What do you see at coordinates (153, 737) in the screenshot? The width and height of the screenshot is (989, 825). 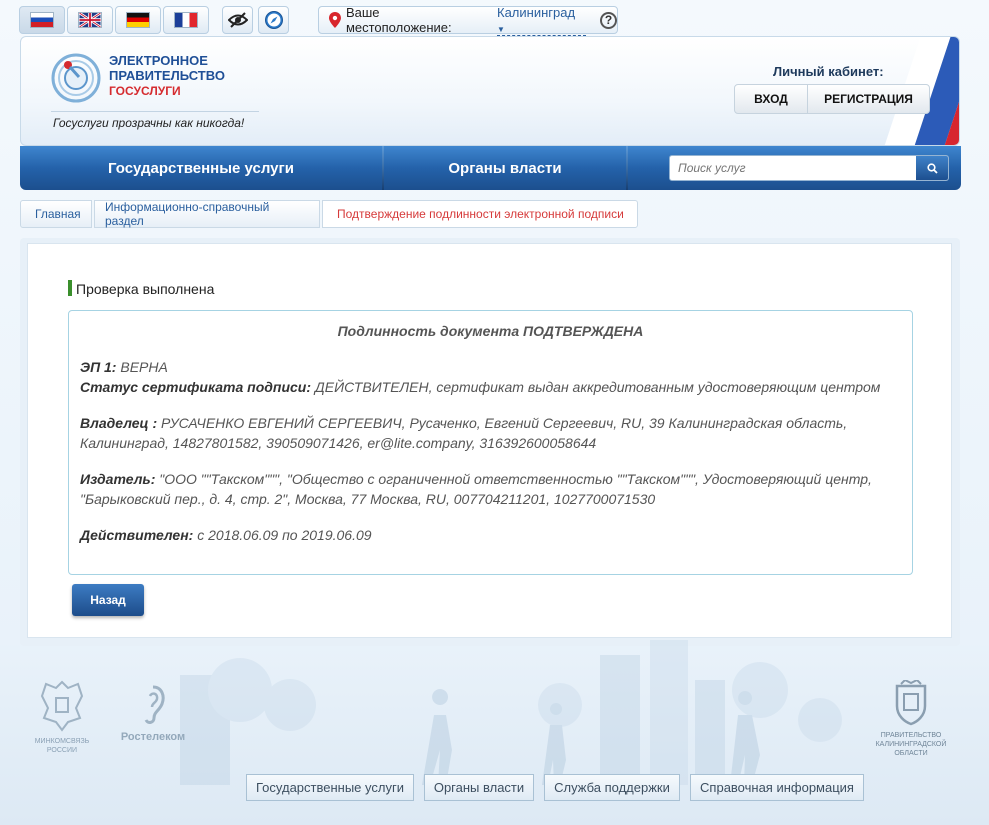 I see `rostelecom-label: Ростелеком` at bounding box center [153, 737].